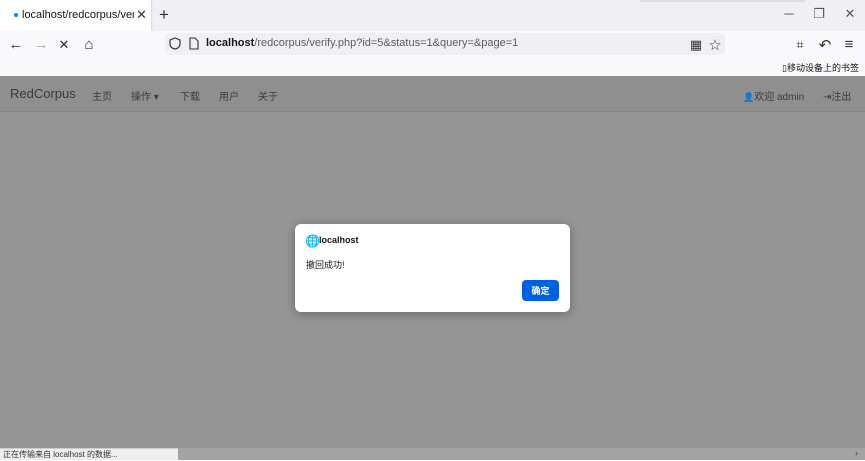  I want to click on menu-home: 主页, so click(102, 95).